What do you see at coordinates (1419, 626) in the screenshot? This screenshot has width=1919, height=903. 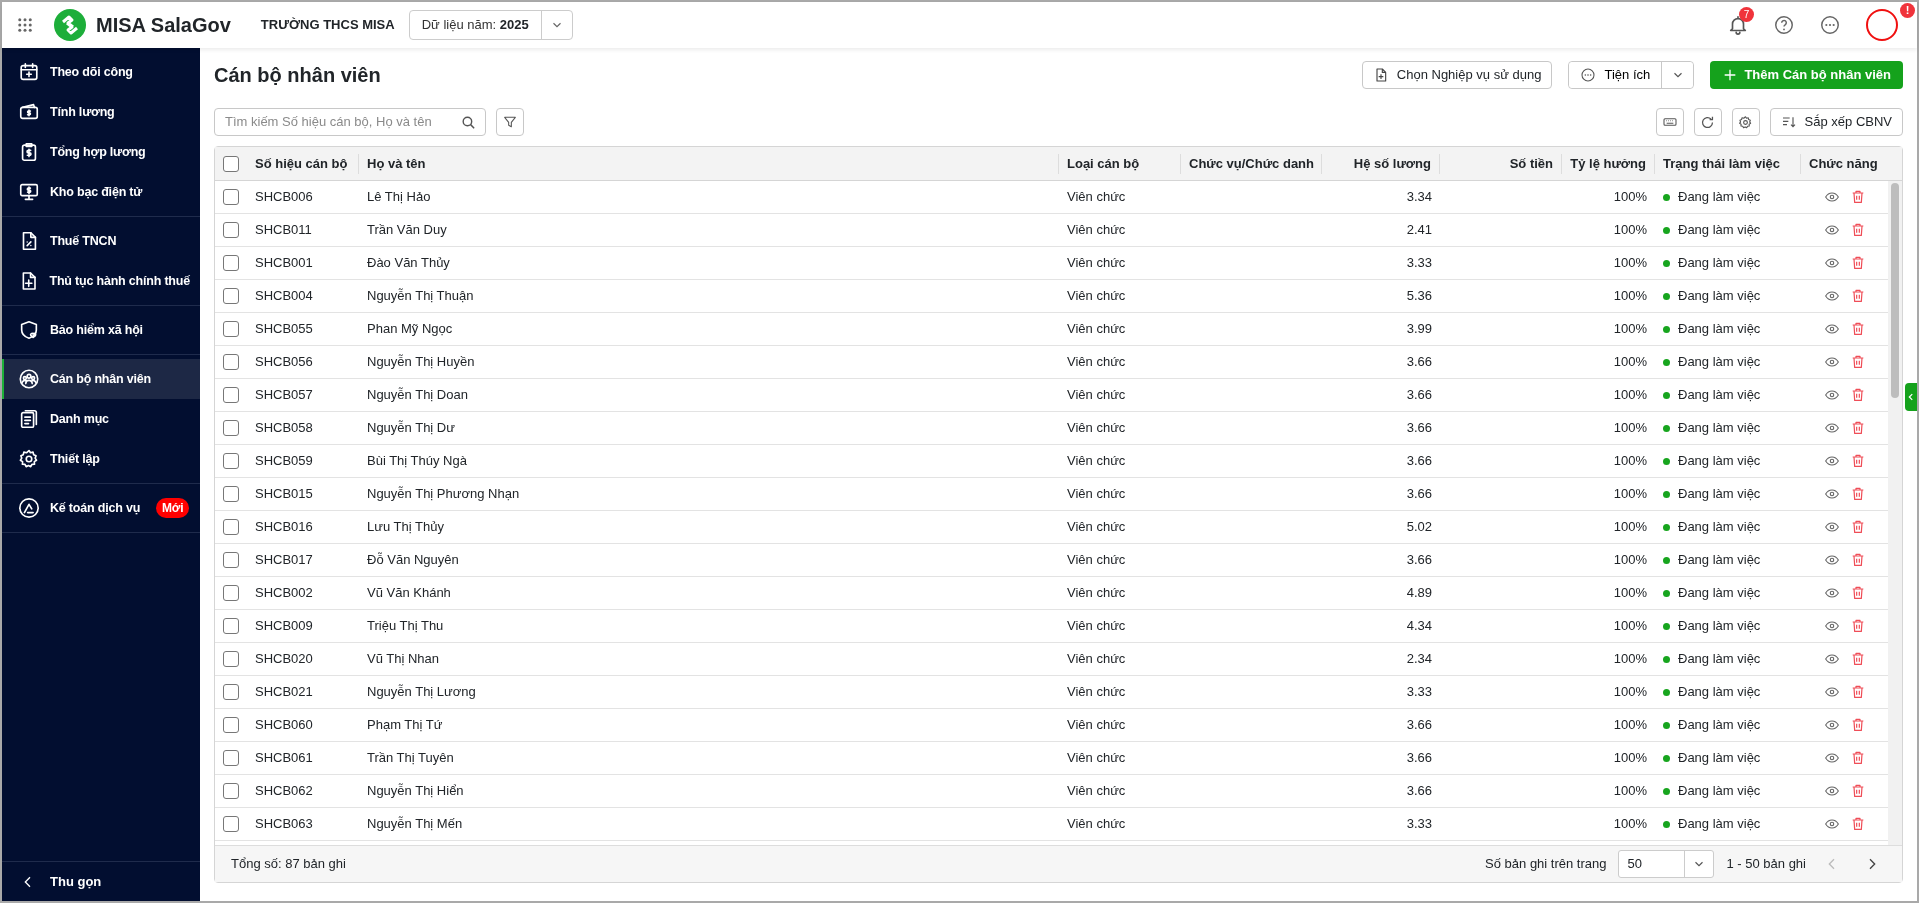 I see `table-cell-text: 4.34` at bounding box center [1419, 626].